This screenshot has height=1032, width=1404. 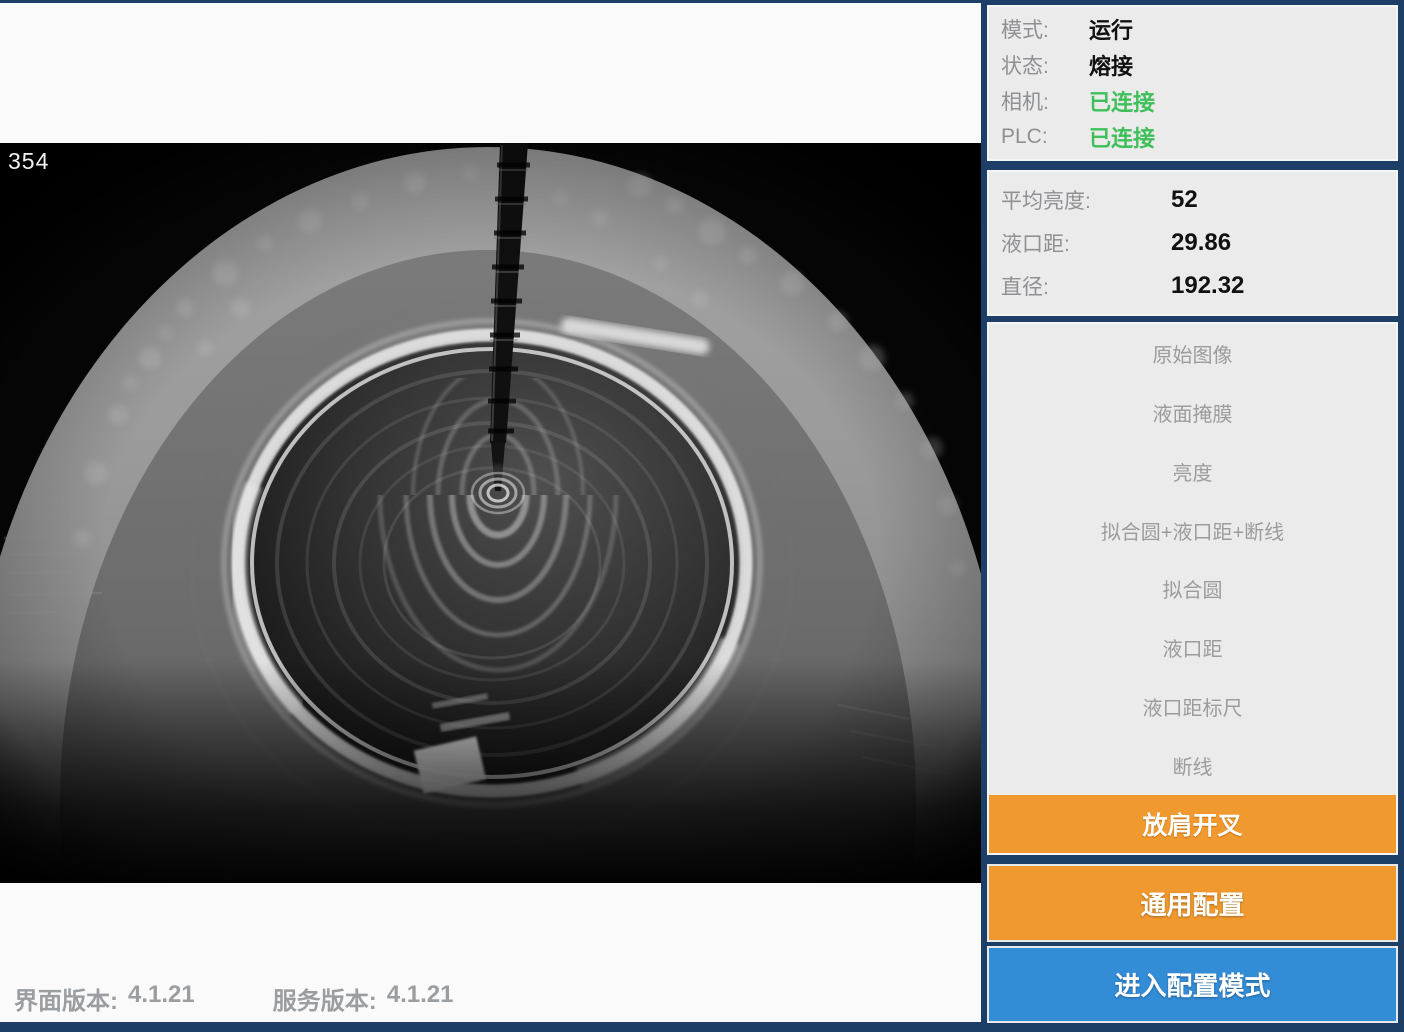 What do you see at coordinates (1192, 353) in the screenshot?
I see `view-mode-item-raw-image: 原始图像` at bounding box center [1192, 353].